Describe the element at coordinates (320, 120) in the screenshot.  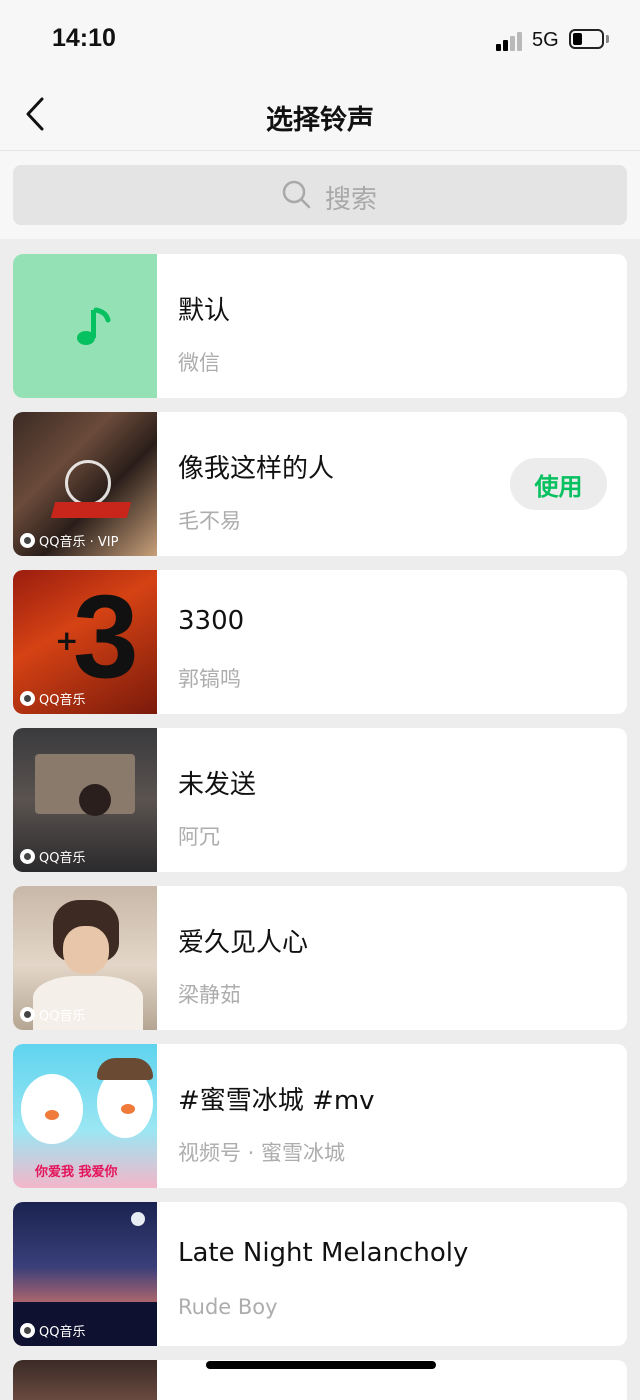
I see `page-title: 选择铃声` at that location.